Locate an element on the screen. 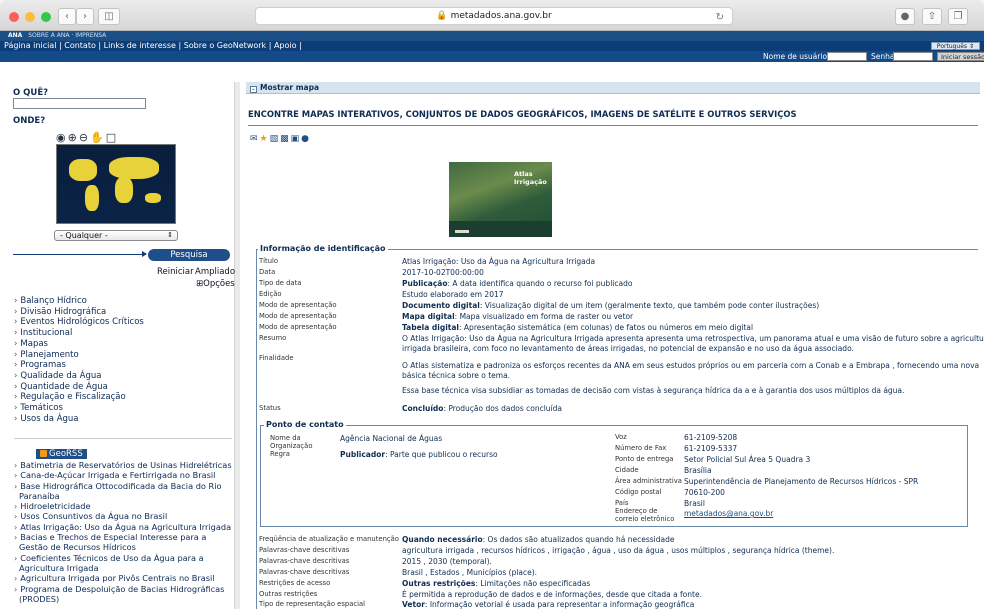  field-value: 2017-10-02T00:00:00 is located at coordinates (443, 272).